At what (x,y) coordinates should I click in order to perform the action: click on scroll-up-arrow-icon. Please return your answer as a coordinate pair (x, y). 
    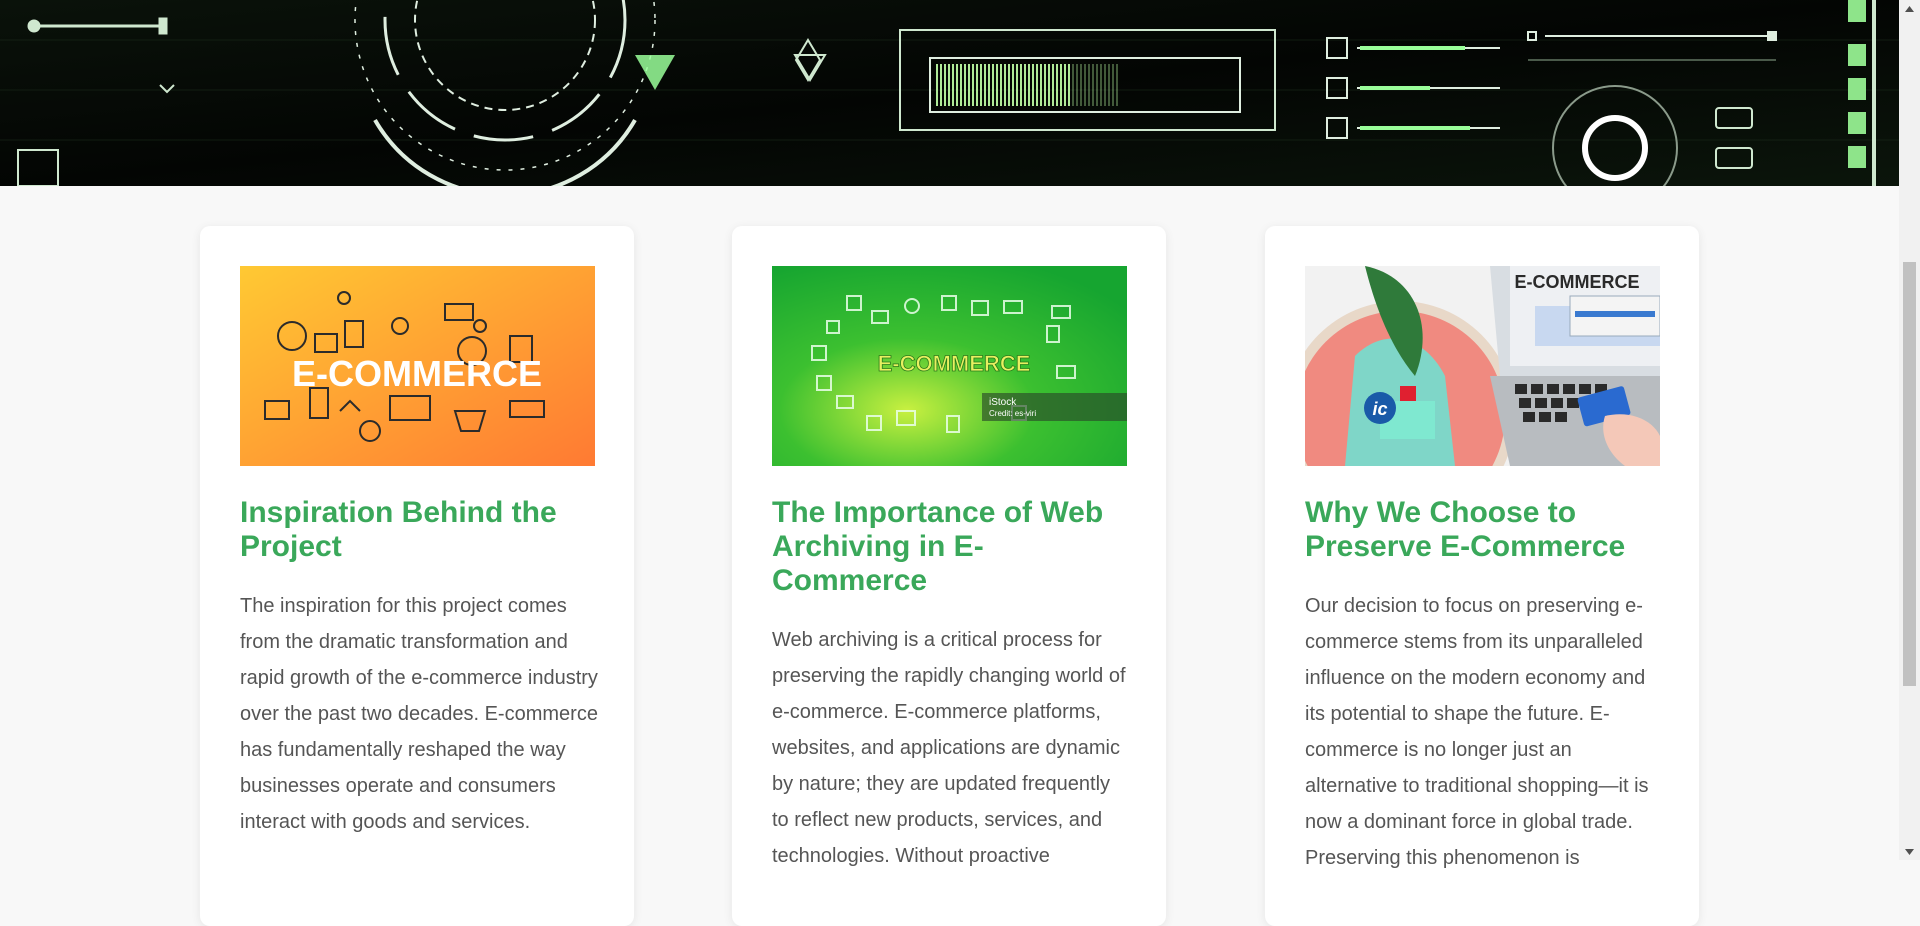
    Looking at the image, I should click on (1909, 8).